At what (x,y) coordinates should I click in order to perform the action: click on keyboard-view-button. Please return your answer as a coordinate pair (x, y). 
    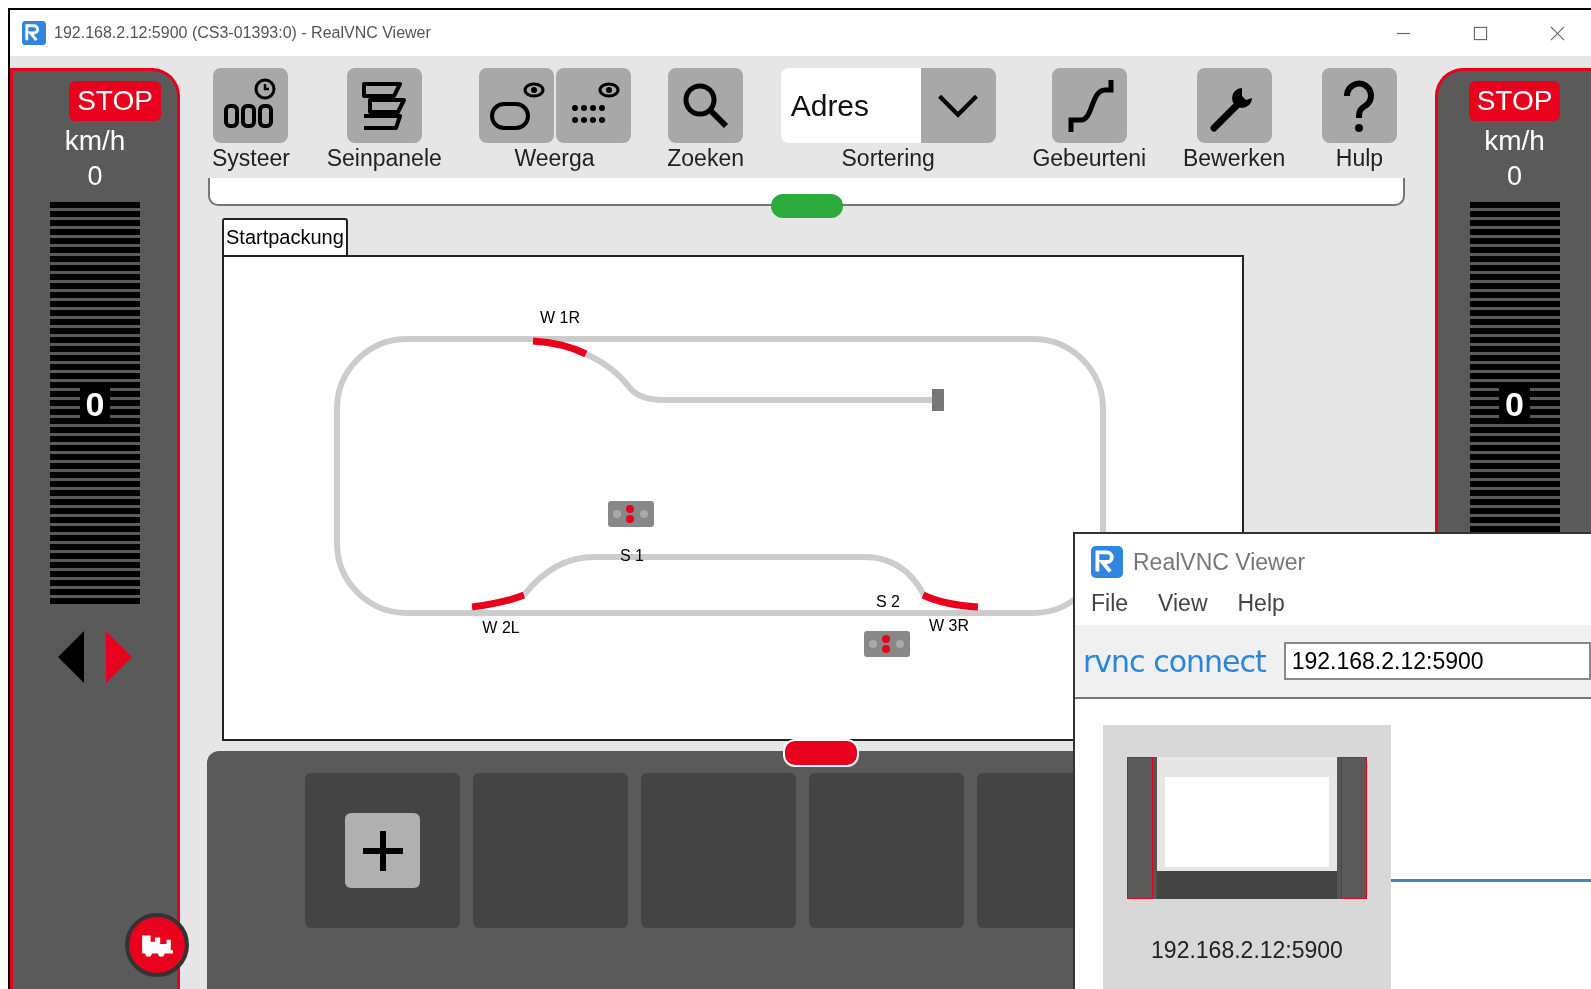
    Looking at the image, I should click on (593, 105).